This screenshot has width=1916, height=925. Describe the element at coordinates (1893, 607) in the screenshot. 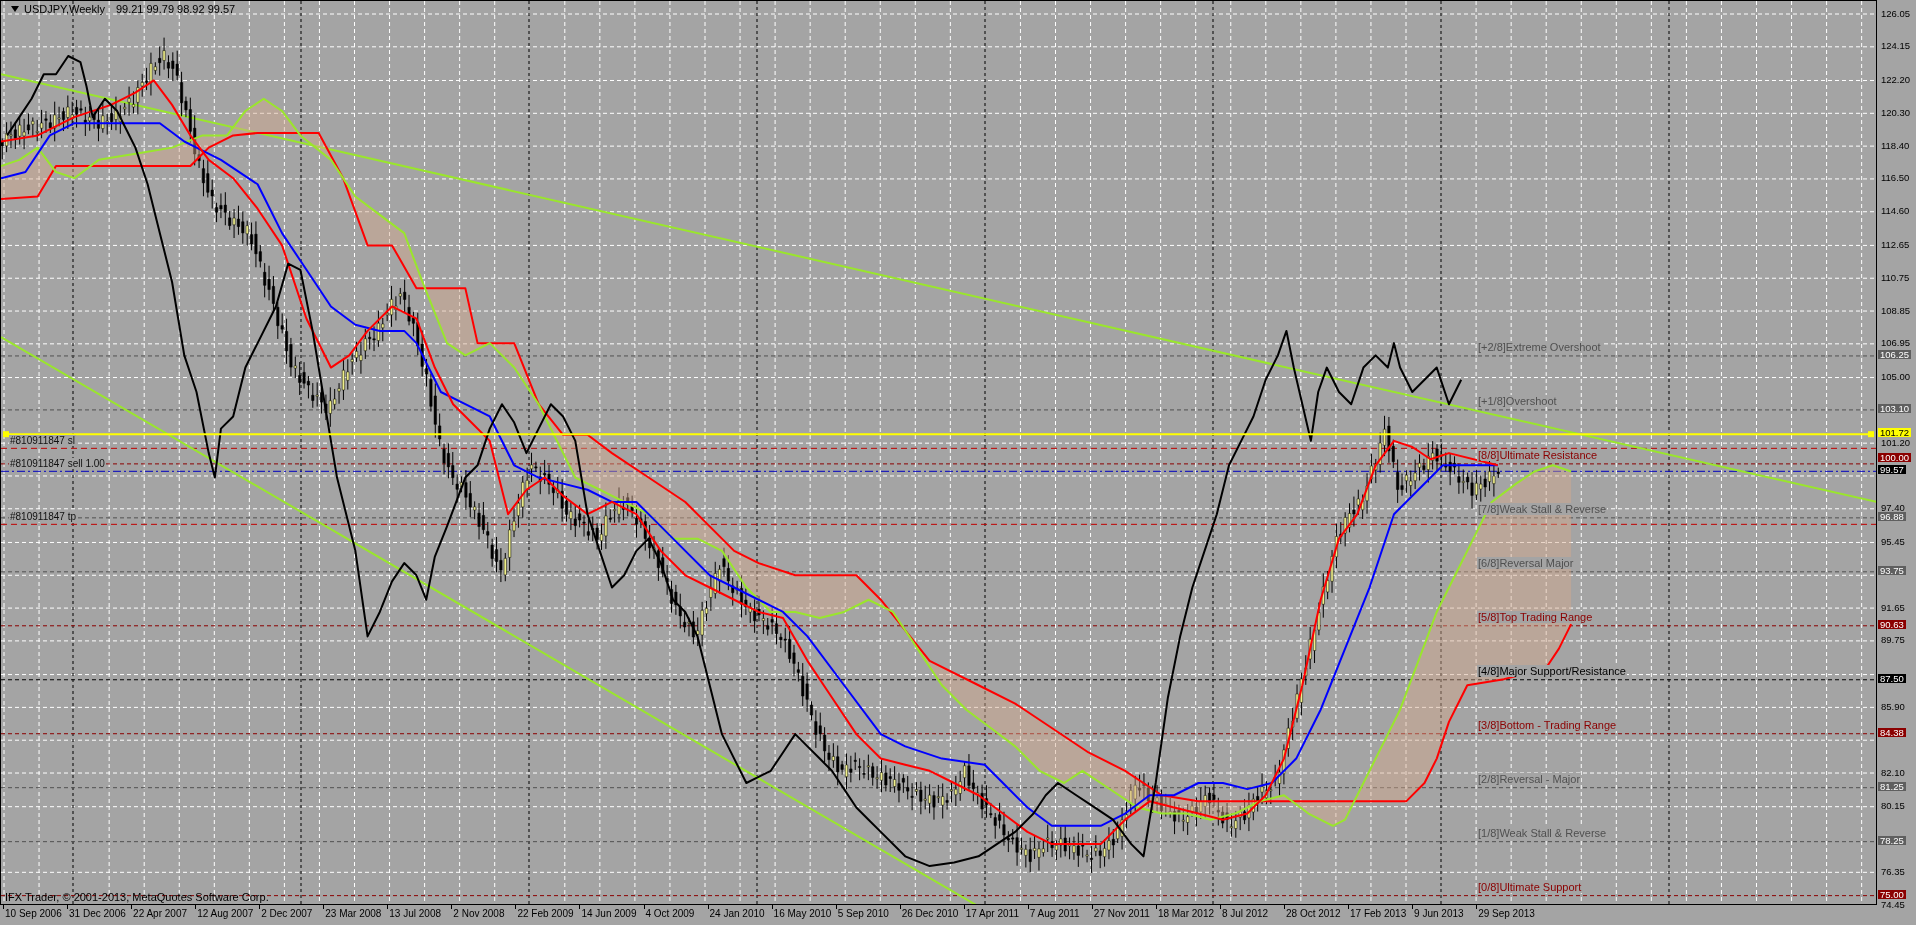

I see `price-tick-label: 91.65` at that location.